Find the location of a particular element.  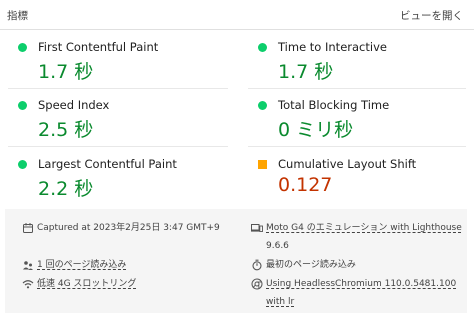

timer-icon is located at coordinates (257, 265).